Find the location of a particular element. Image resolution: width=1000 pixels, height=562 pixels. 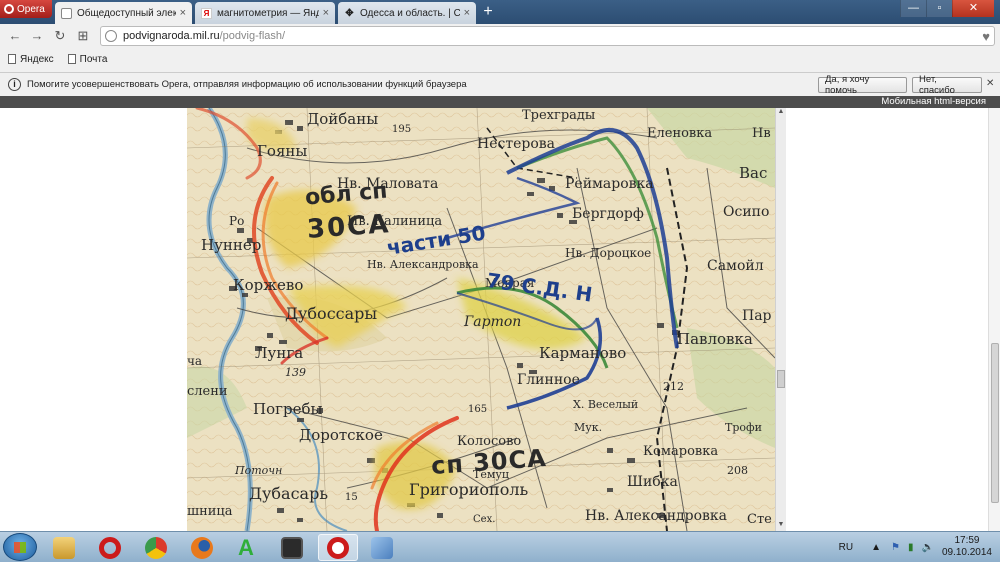

folder-icon is located at coordinates (64, 547).